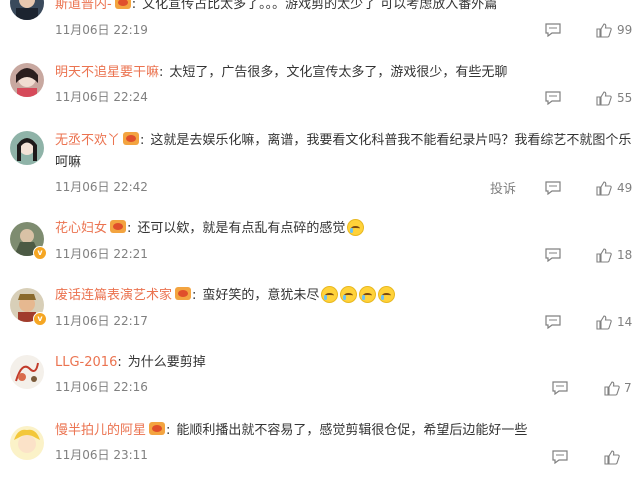  Describe the element at coordinates (625, 255) in the screenshot. I see `like-count: 18` at that location.